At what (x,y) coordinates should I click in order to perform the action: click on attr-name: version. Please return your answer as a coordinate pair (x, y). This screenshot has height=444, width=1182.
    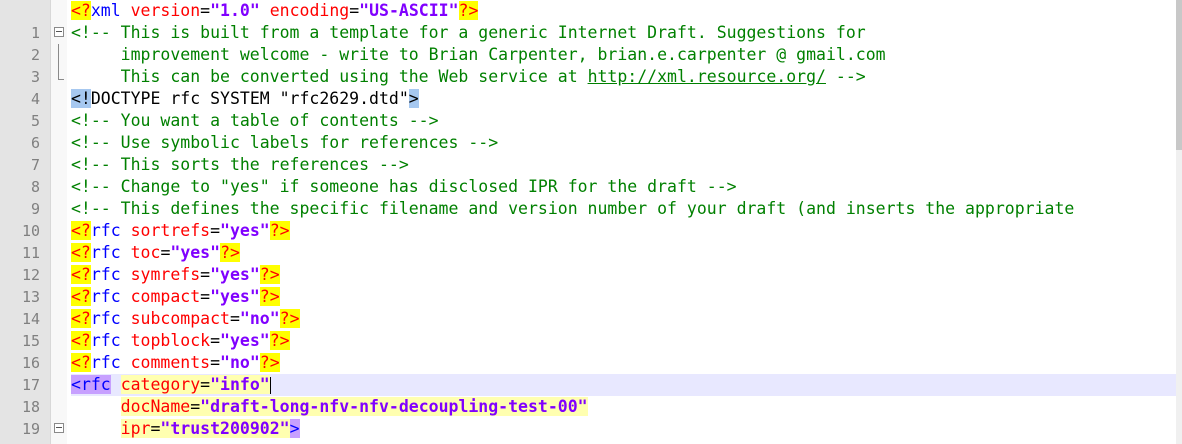
    Looking at the image, I should click on (165, 10).